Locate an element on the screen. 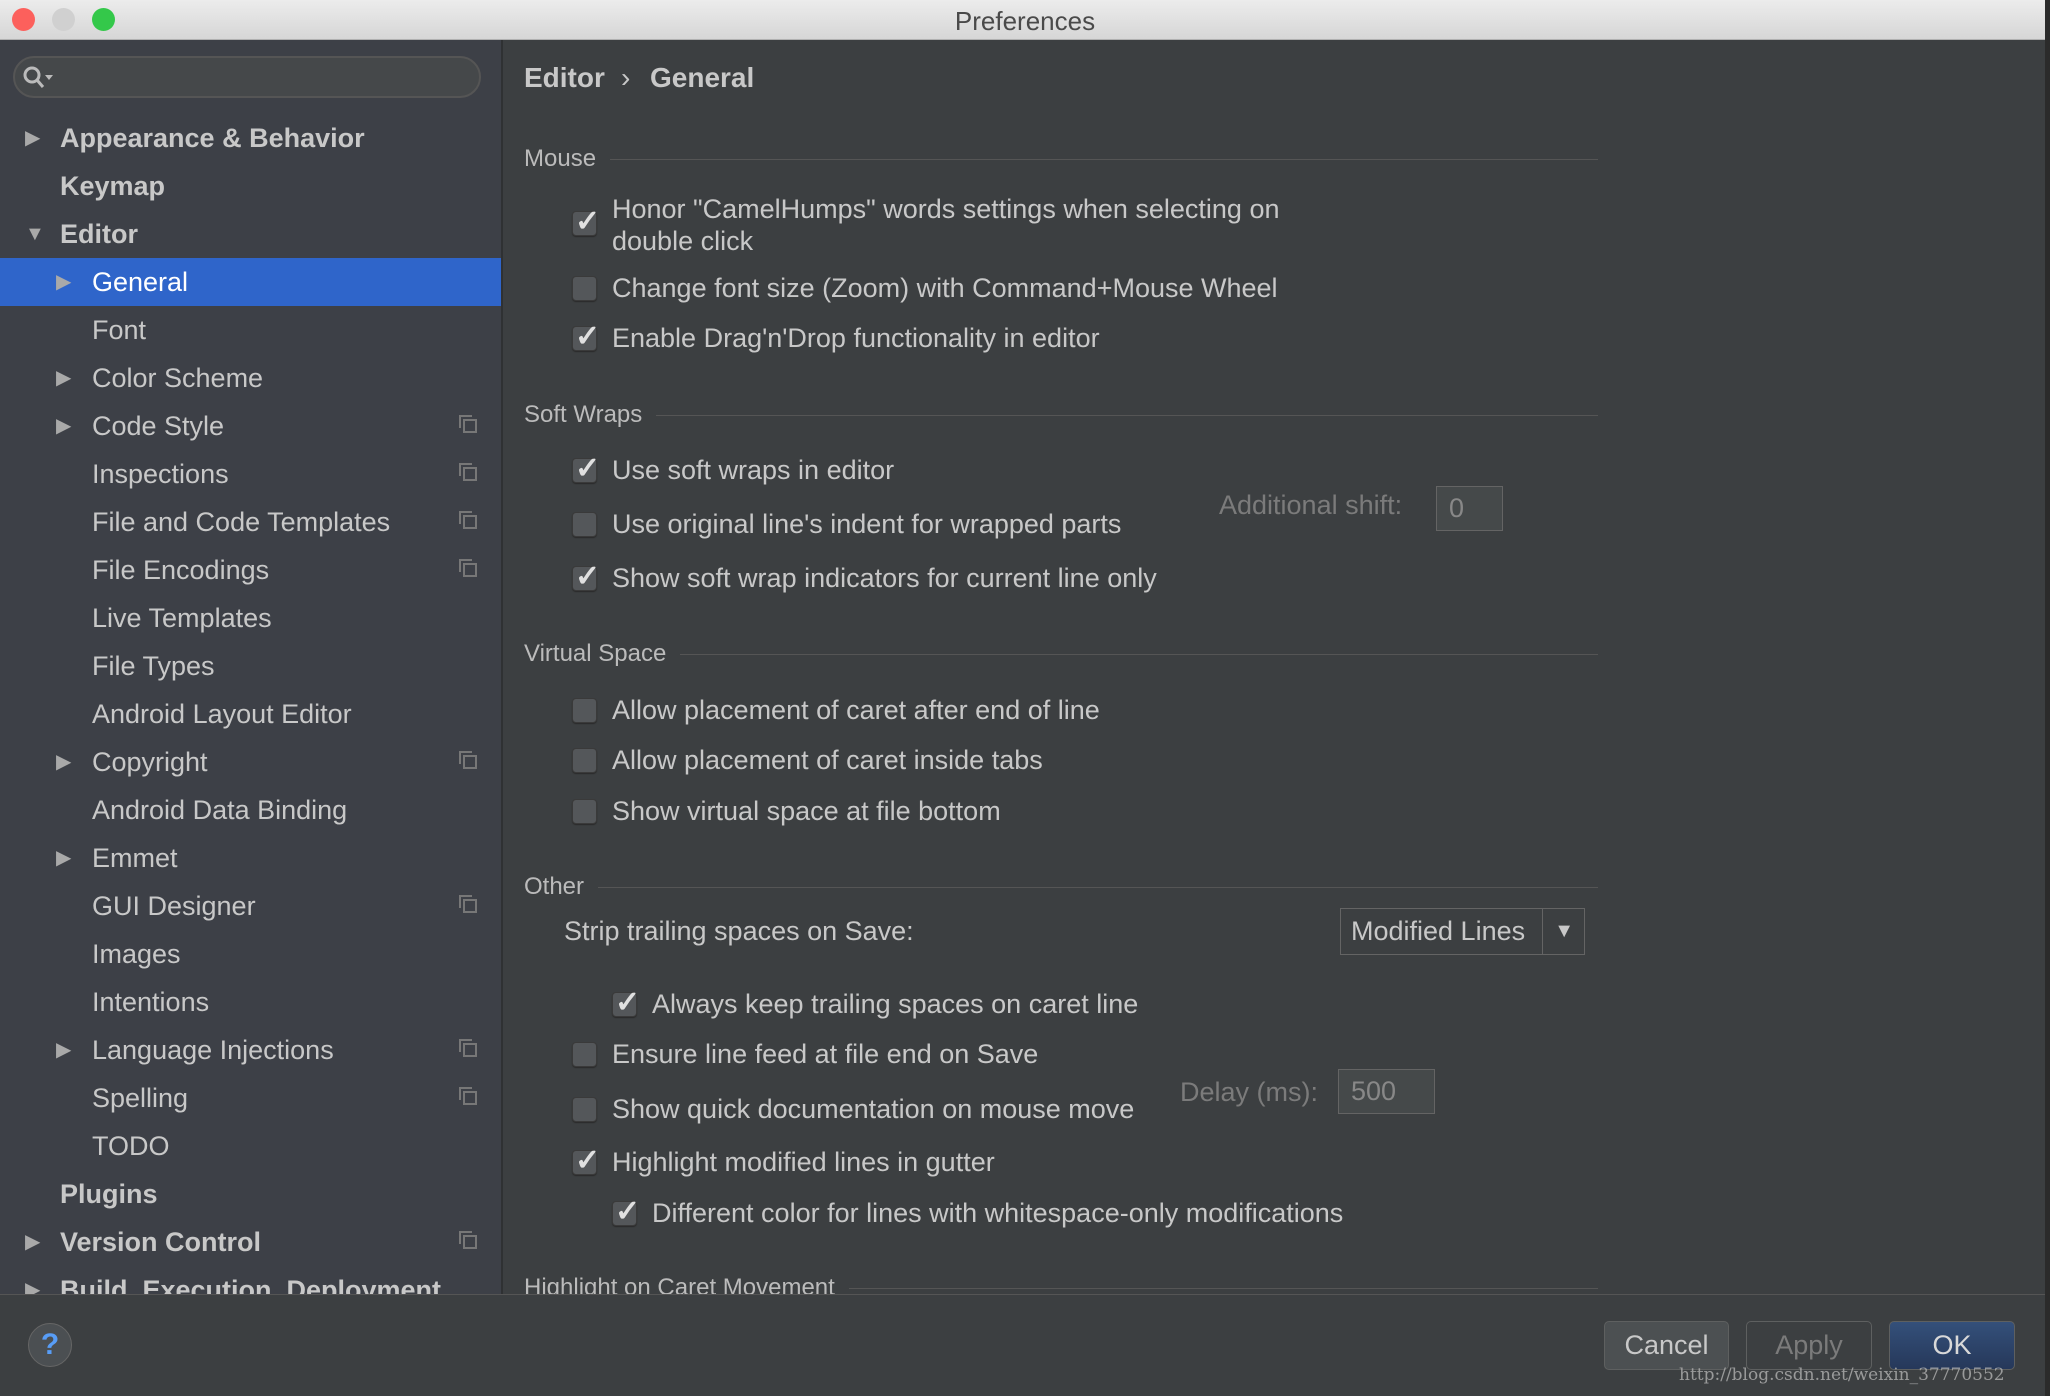 Image resolution: width=2050 pixels, height=1396 pixels. delay-label: Delay (ms): is located at coordinates (1249, 1092).